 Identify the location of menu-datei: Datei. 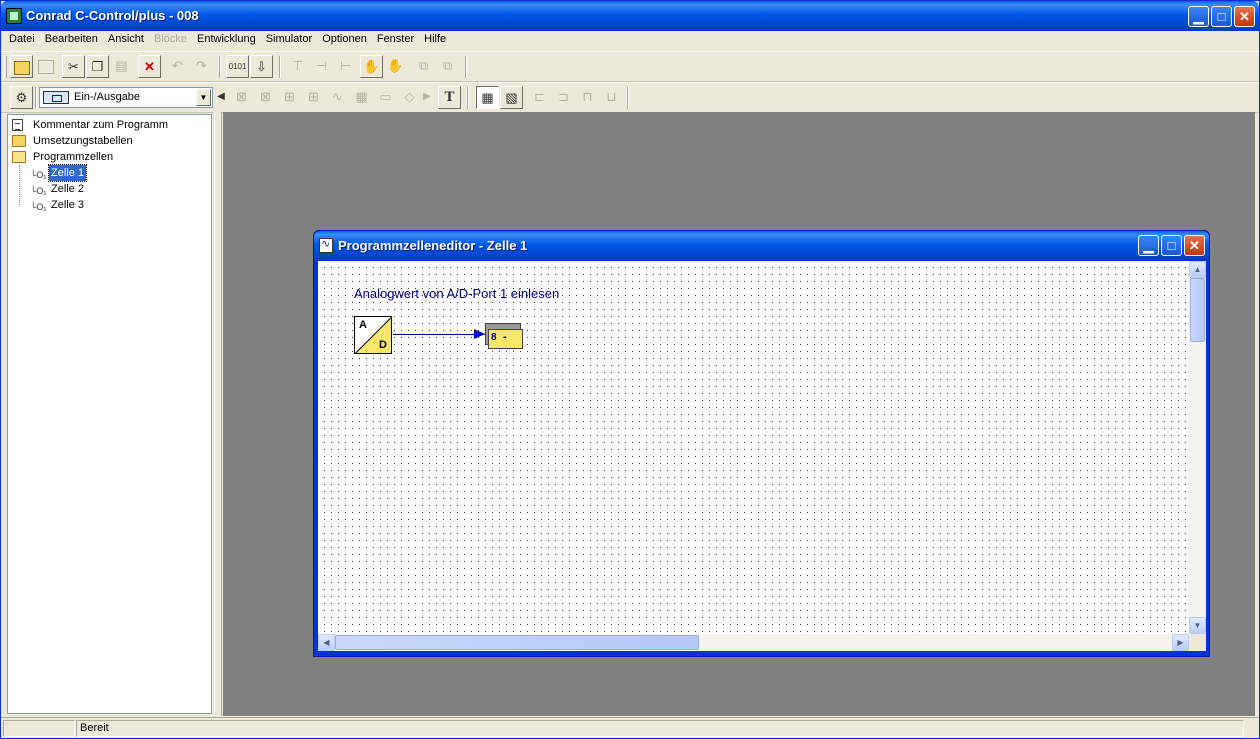
(20, 38).